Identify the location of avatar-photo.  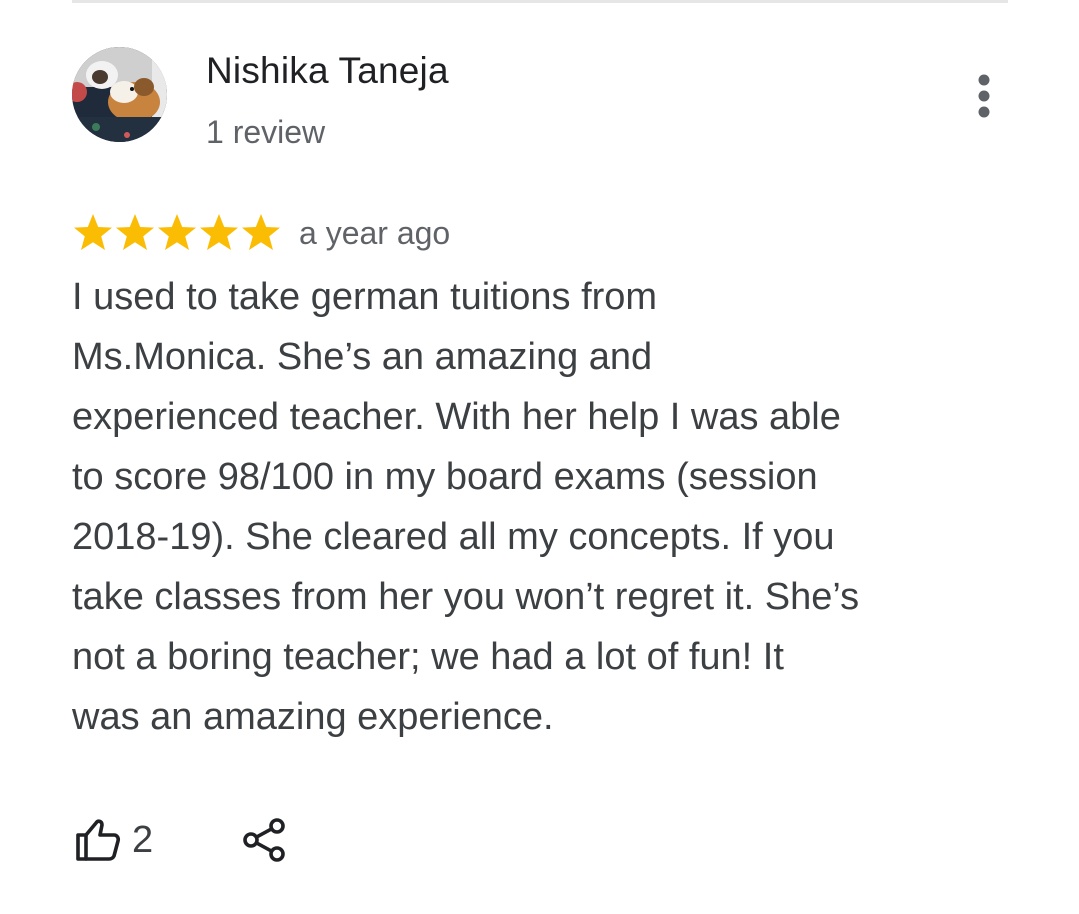
(119, 94).